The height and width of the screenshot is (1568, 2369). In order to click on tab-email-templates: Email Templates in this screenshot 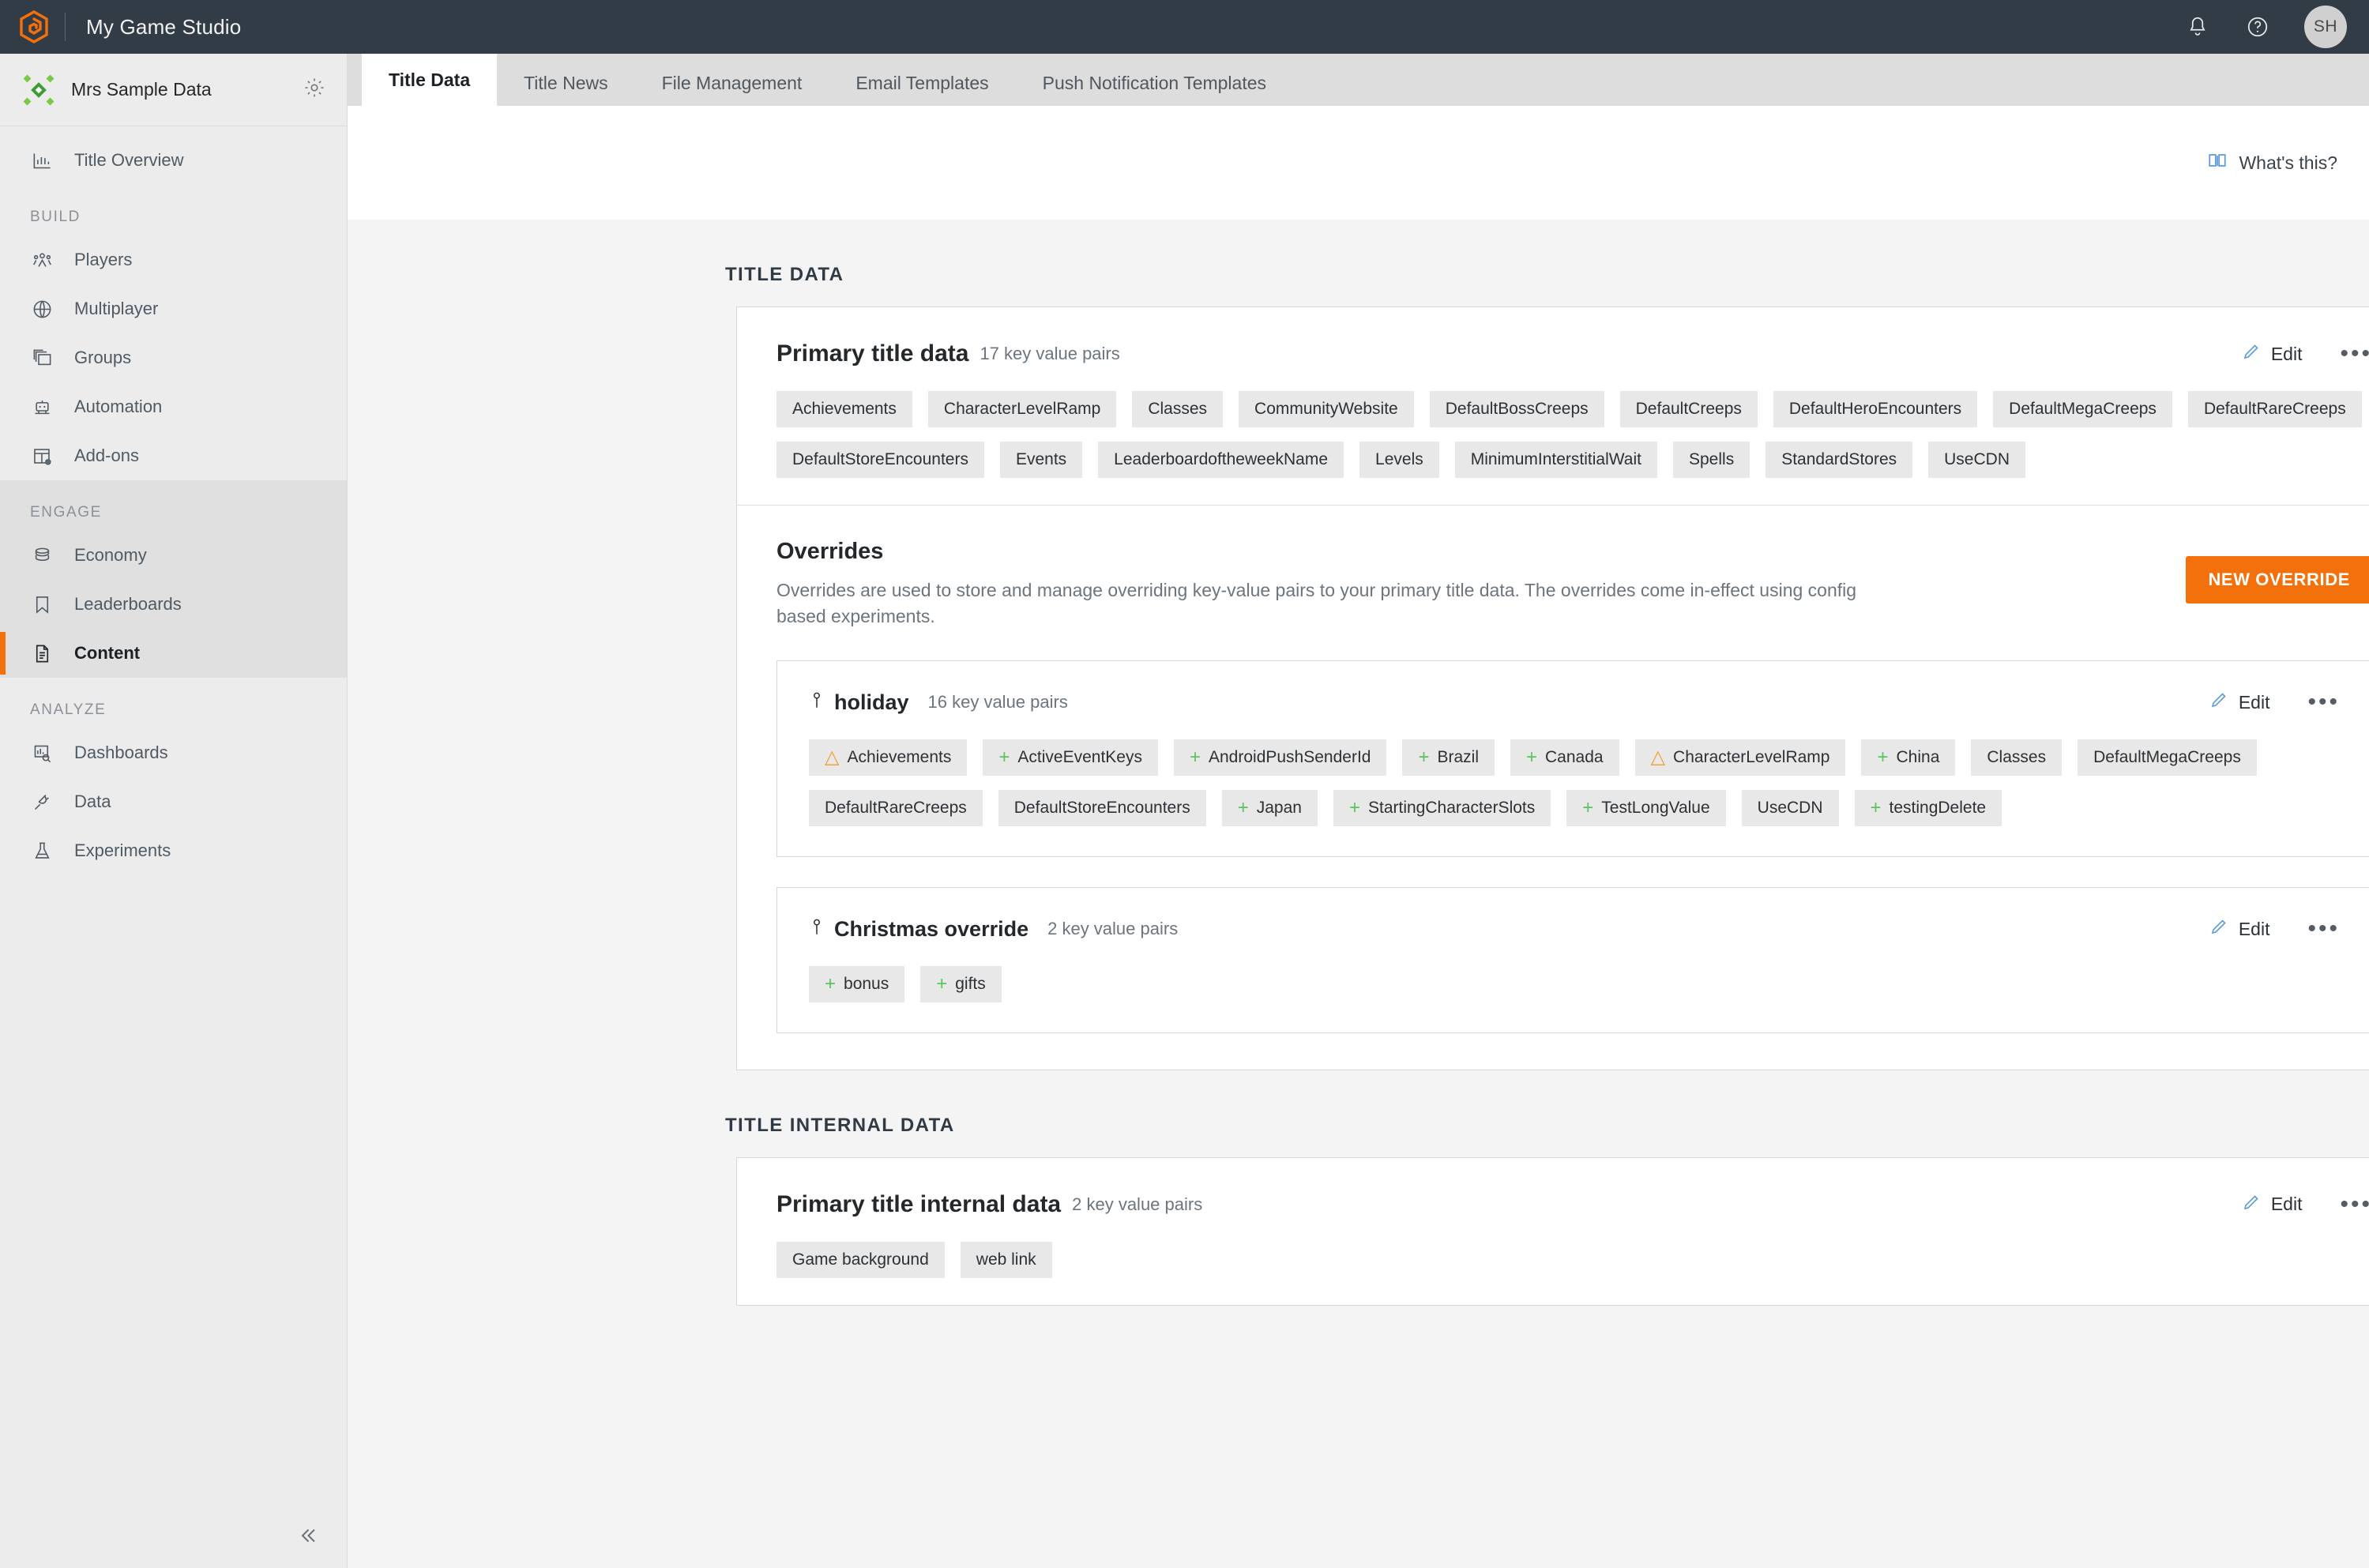, I will do `click(922, 83)`.